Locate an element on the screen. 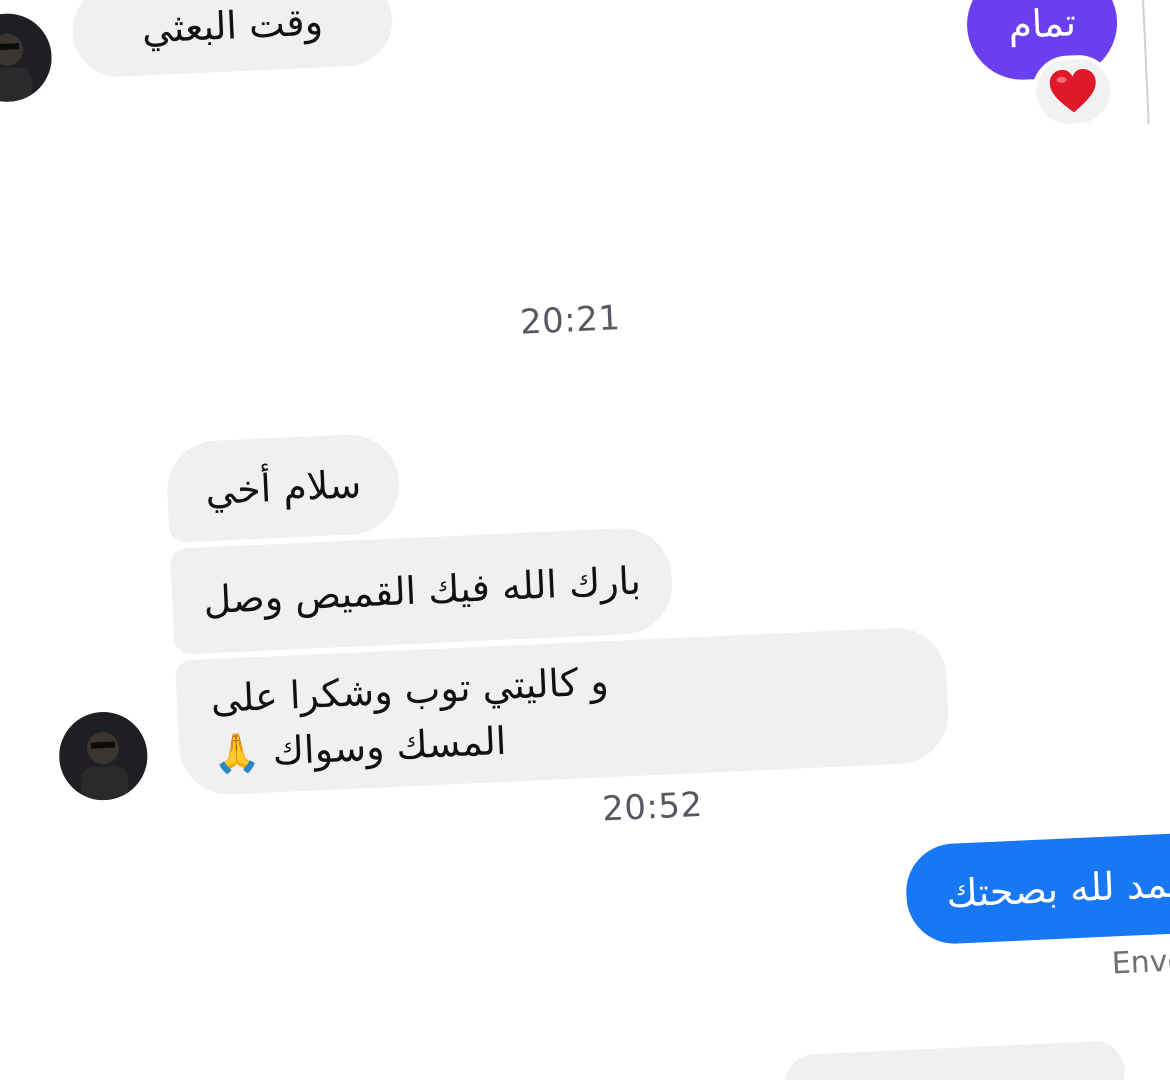 This screenshot has height=1080, width=1170. message-outgoing-reply: الحمد لله بصحتك is located at coordinates (1037, 889).